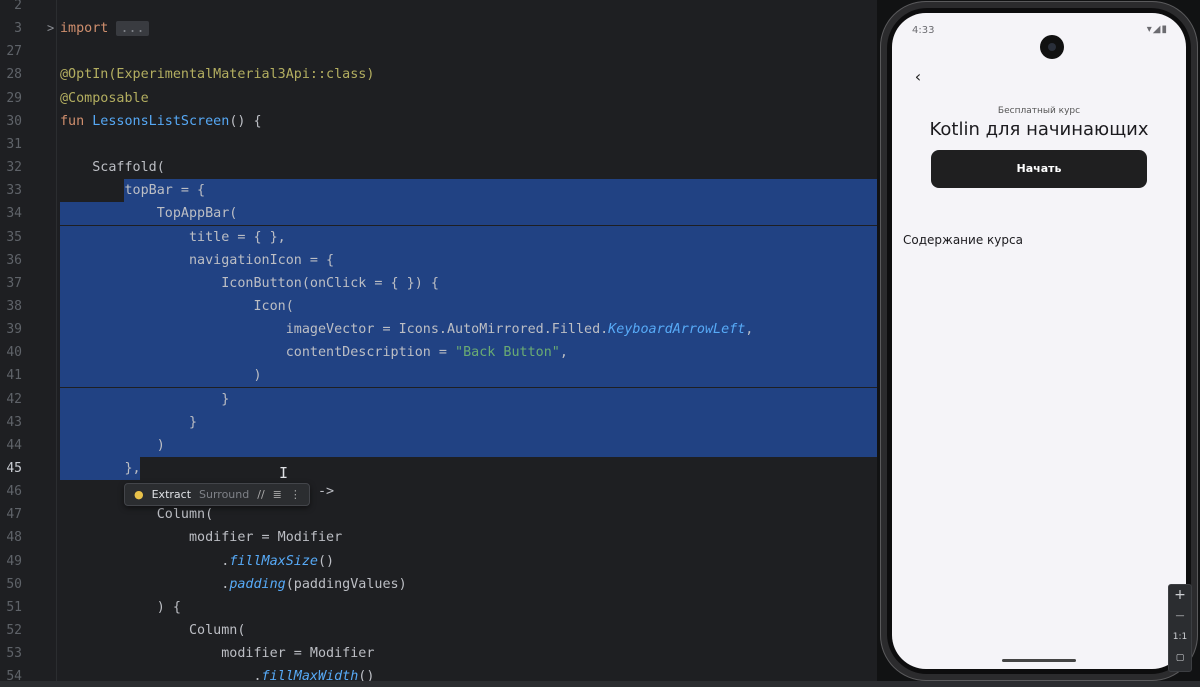 Image resolution: width=1200 pixels, height=687 pixels. Describe the element at coordinates (438, 191) in the screenshot. I see `code-line: 33 topBar = {` at that location.